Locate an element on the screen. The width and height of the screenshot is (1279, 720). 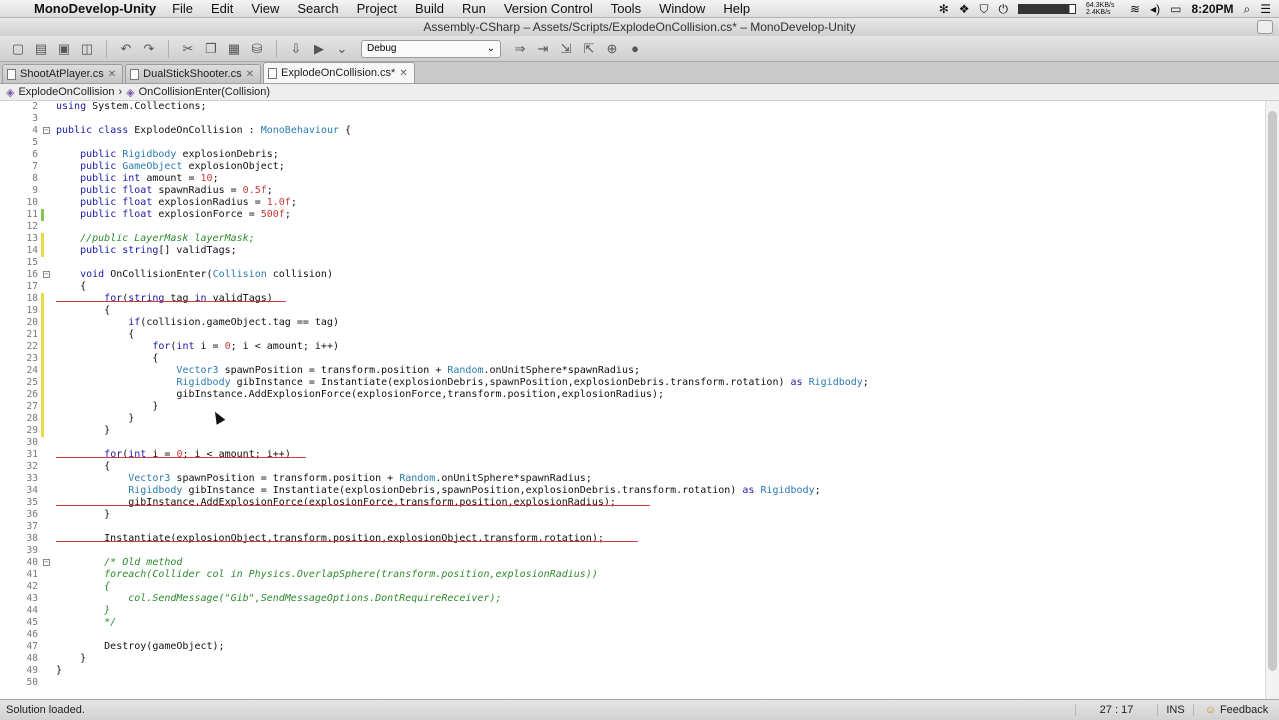
menu-view: View is located at coordinates (265, 8).